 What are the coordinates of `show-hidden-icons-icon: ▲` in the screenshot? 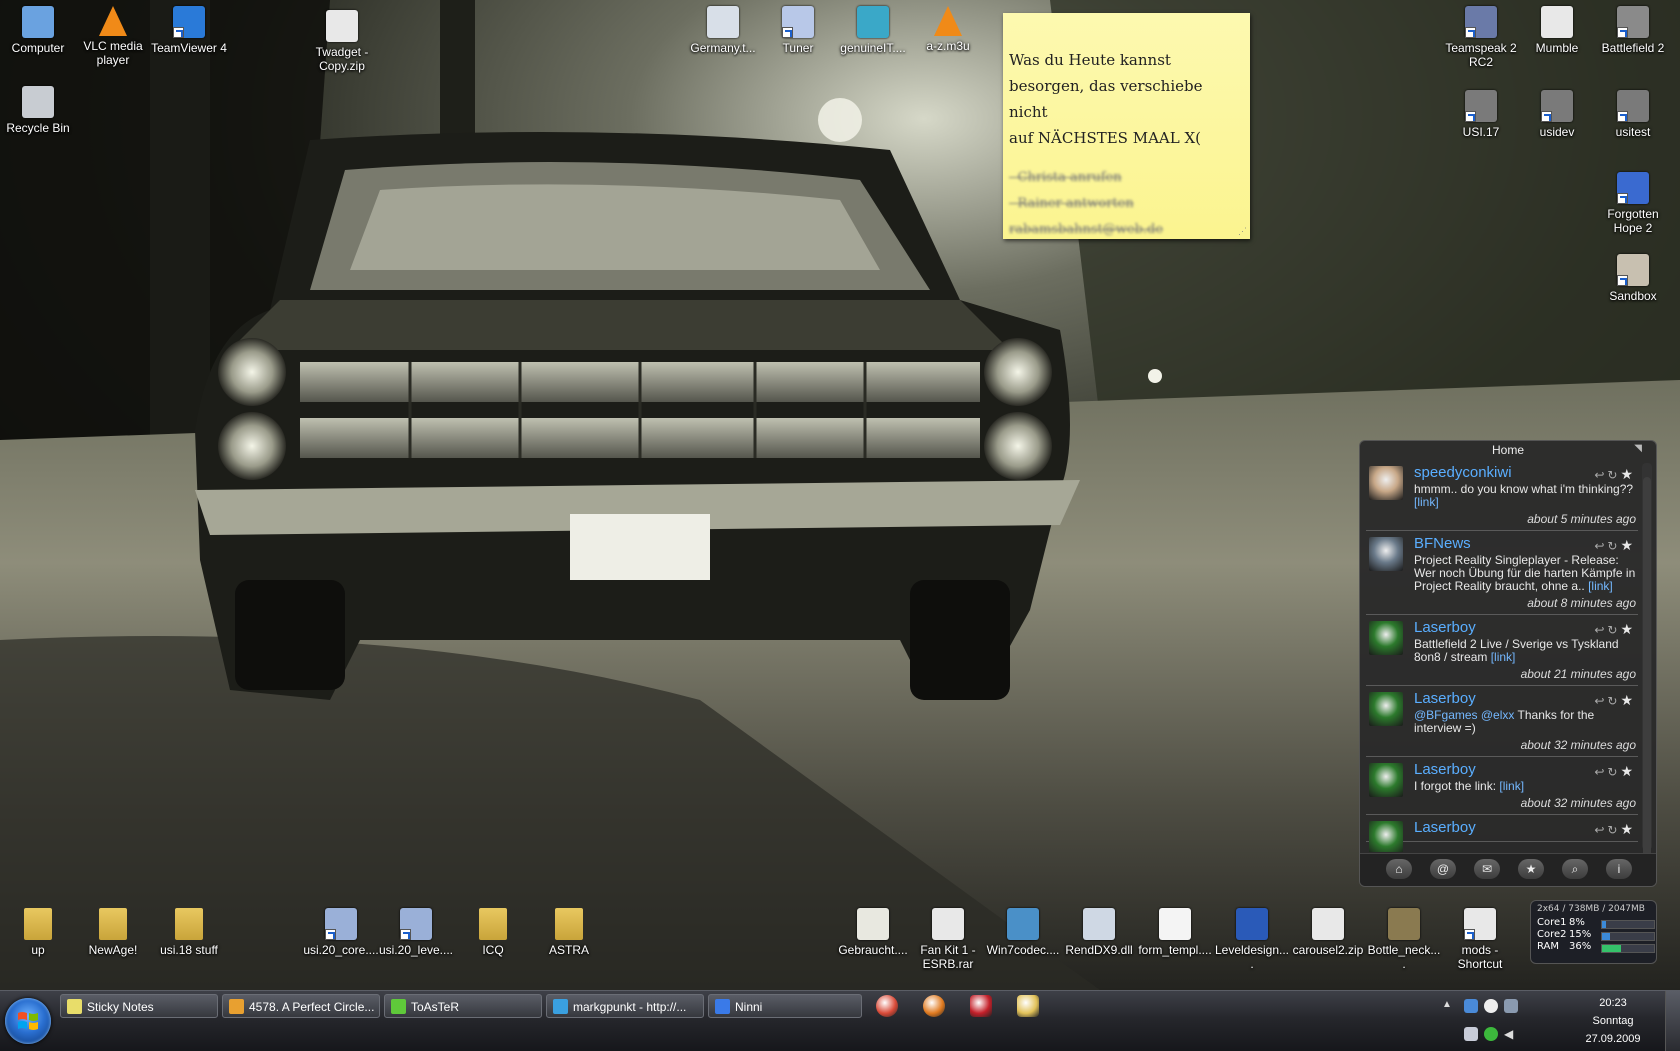 It's located at (1447, 1004).